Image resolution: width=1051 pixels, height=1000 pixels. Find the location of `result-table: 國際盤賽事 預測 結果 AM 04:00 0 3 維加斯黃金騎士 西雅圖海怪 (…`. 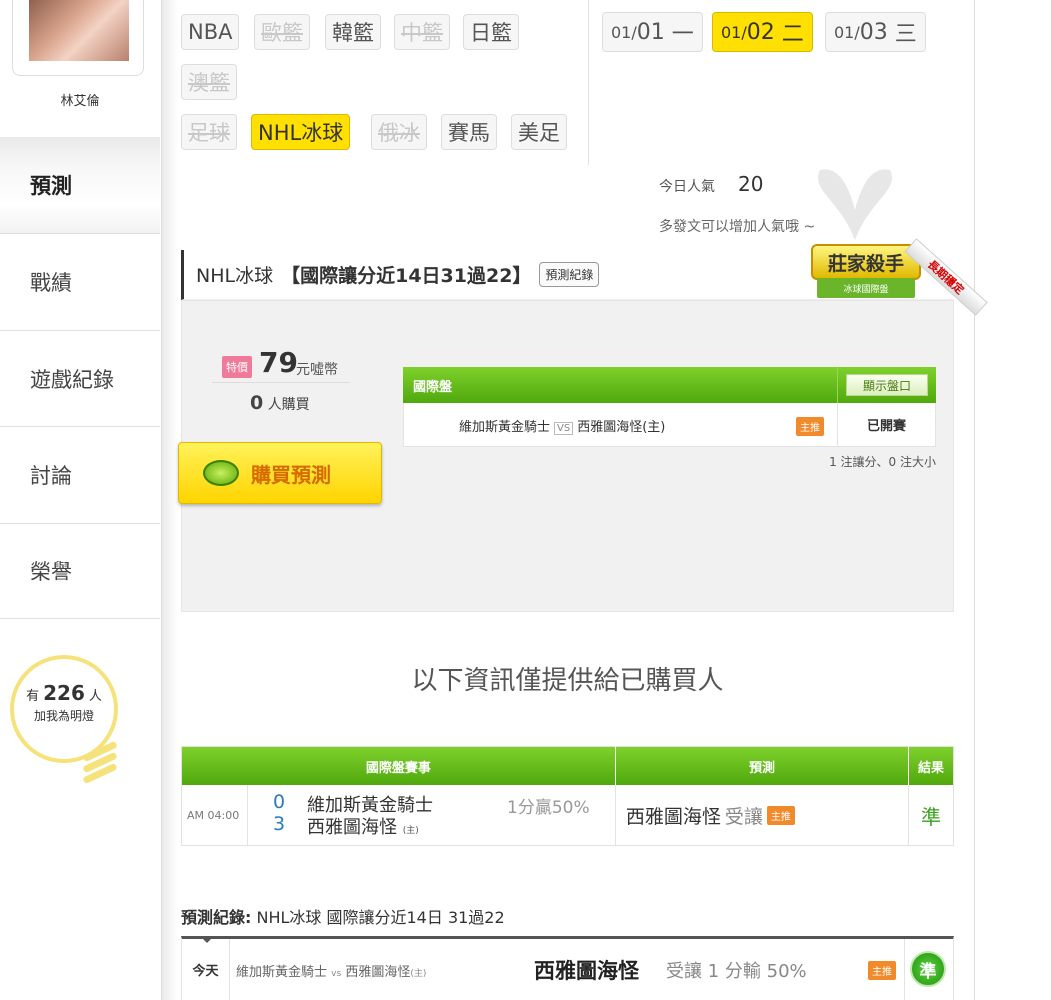

result-table: 國際盤賽事 預測 結果 AM 04:00 0 3 維加斯黃金騎士 西雅圖海怪 (… is located at coordinates (567, 796).